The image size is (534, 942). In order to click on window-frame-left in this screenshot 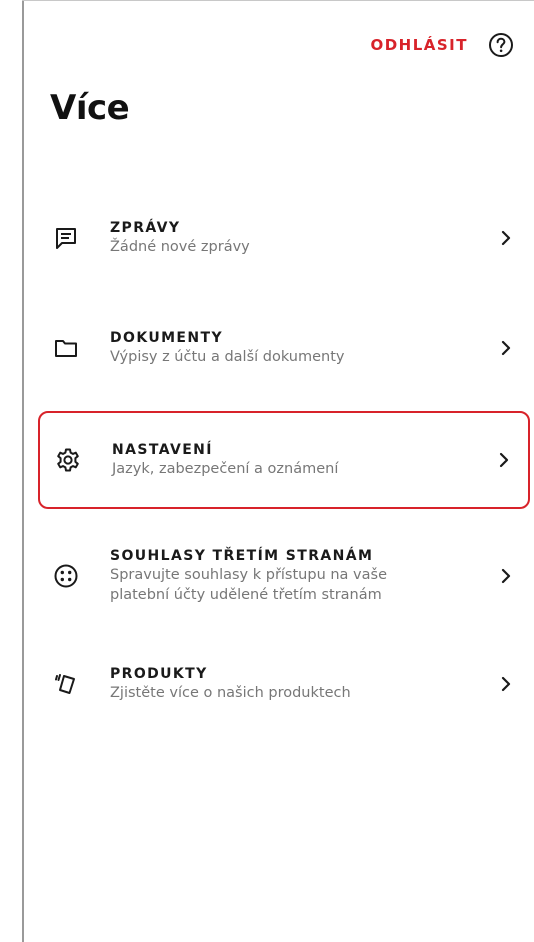, I will do `click(23, 471)`.